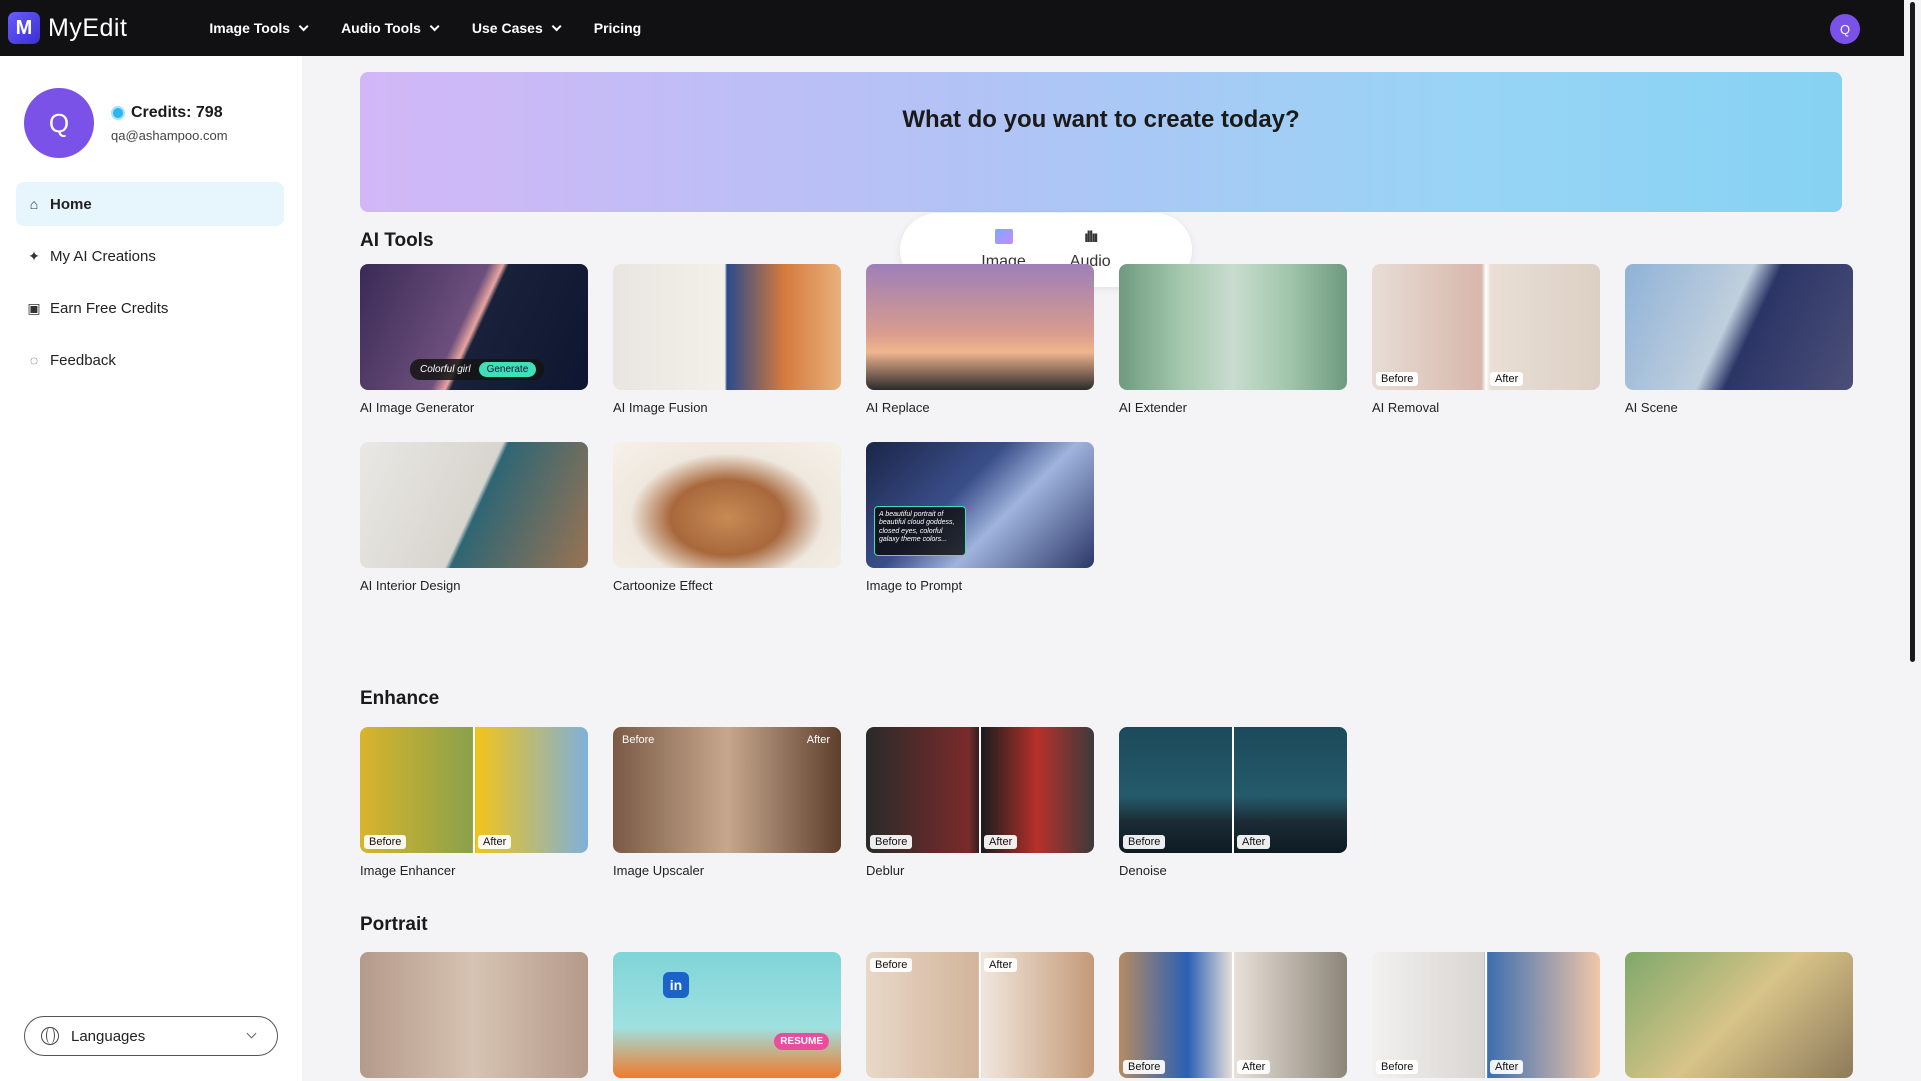  Describe the element at coordinates (400, 698) in the screenshot. I see `section-title-enhance: Enhance` at that location.